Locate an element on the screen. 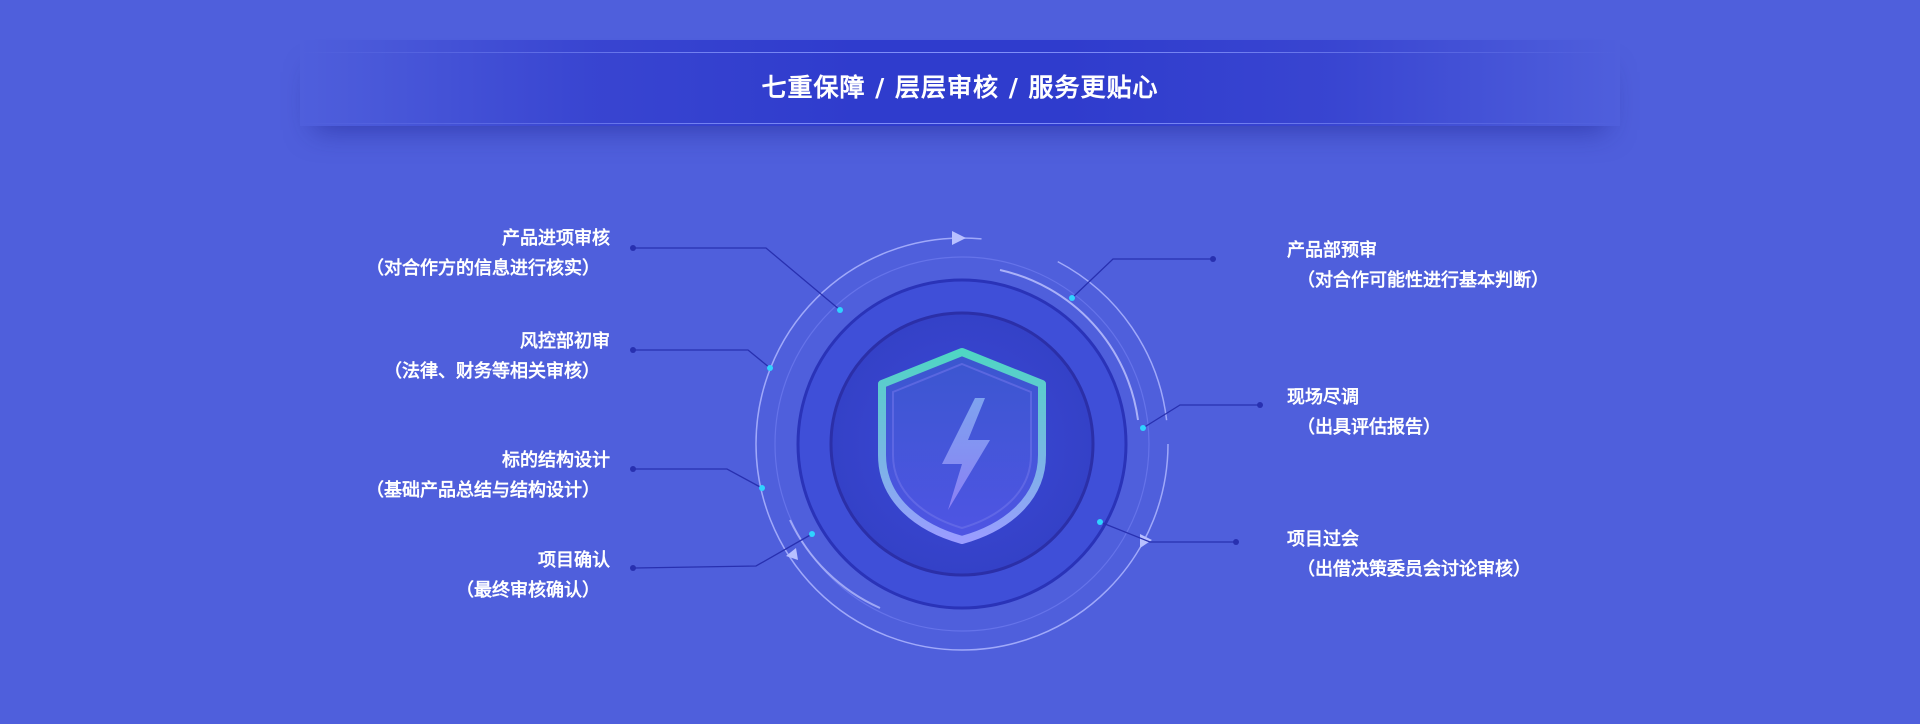 The image size is (1920, 724). step-title: 产品进项审核 is located at coordinates (556, 238).